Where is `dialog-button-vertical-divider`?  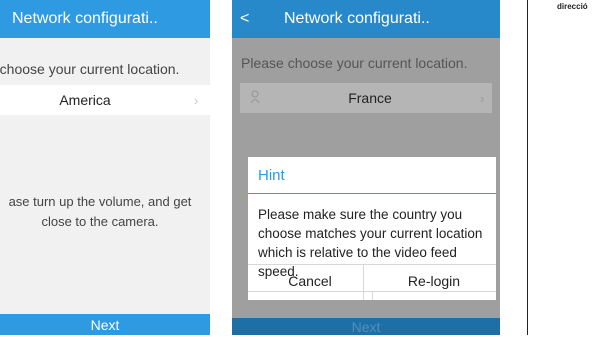
dialog-button-vertical-divider is located at coordinates (363, 282).